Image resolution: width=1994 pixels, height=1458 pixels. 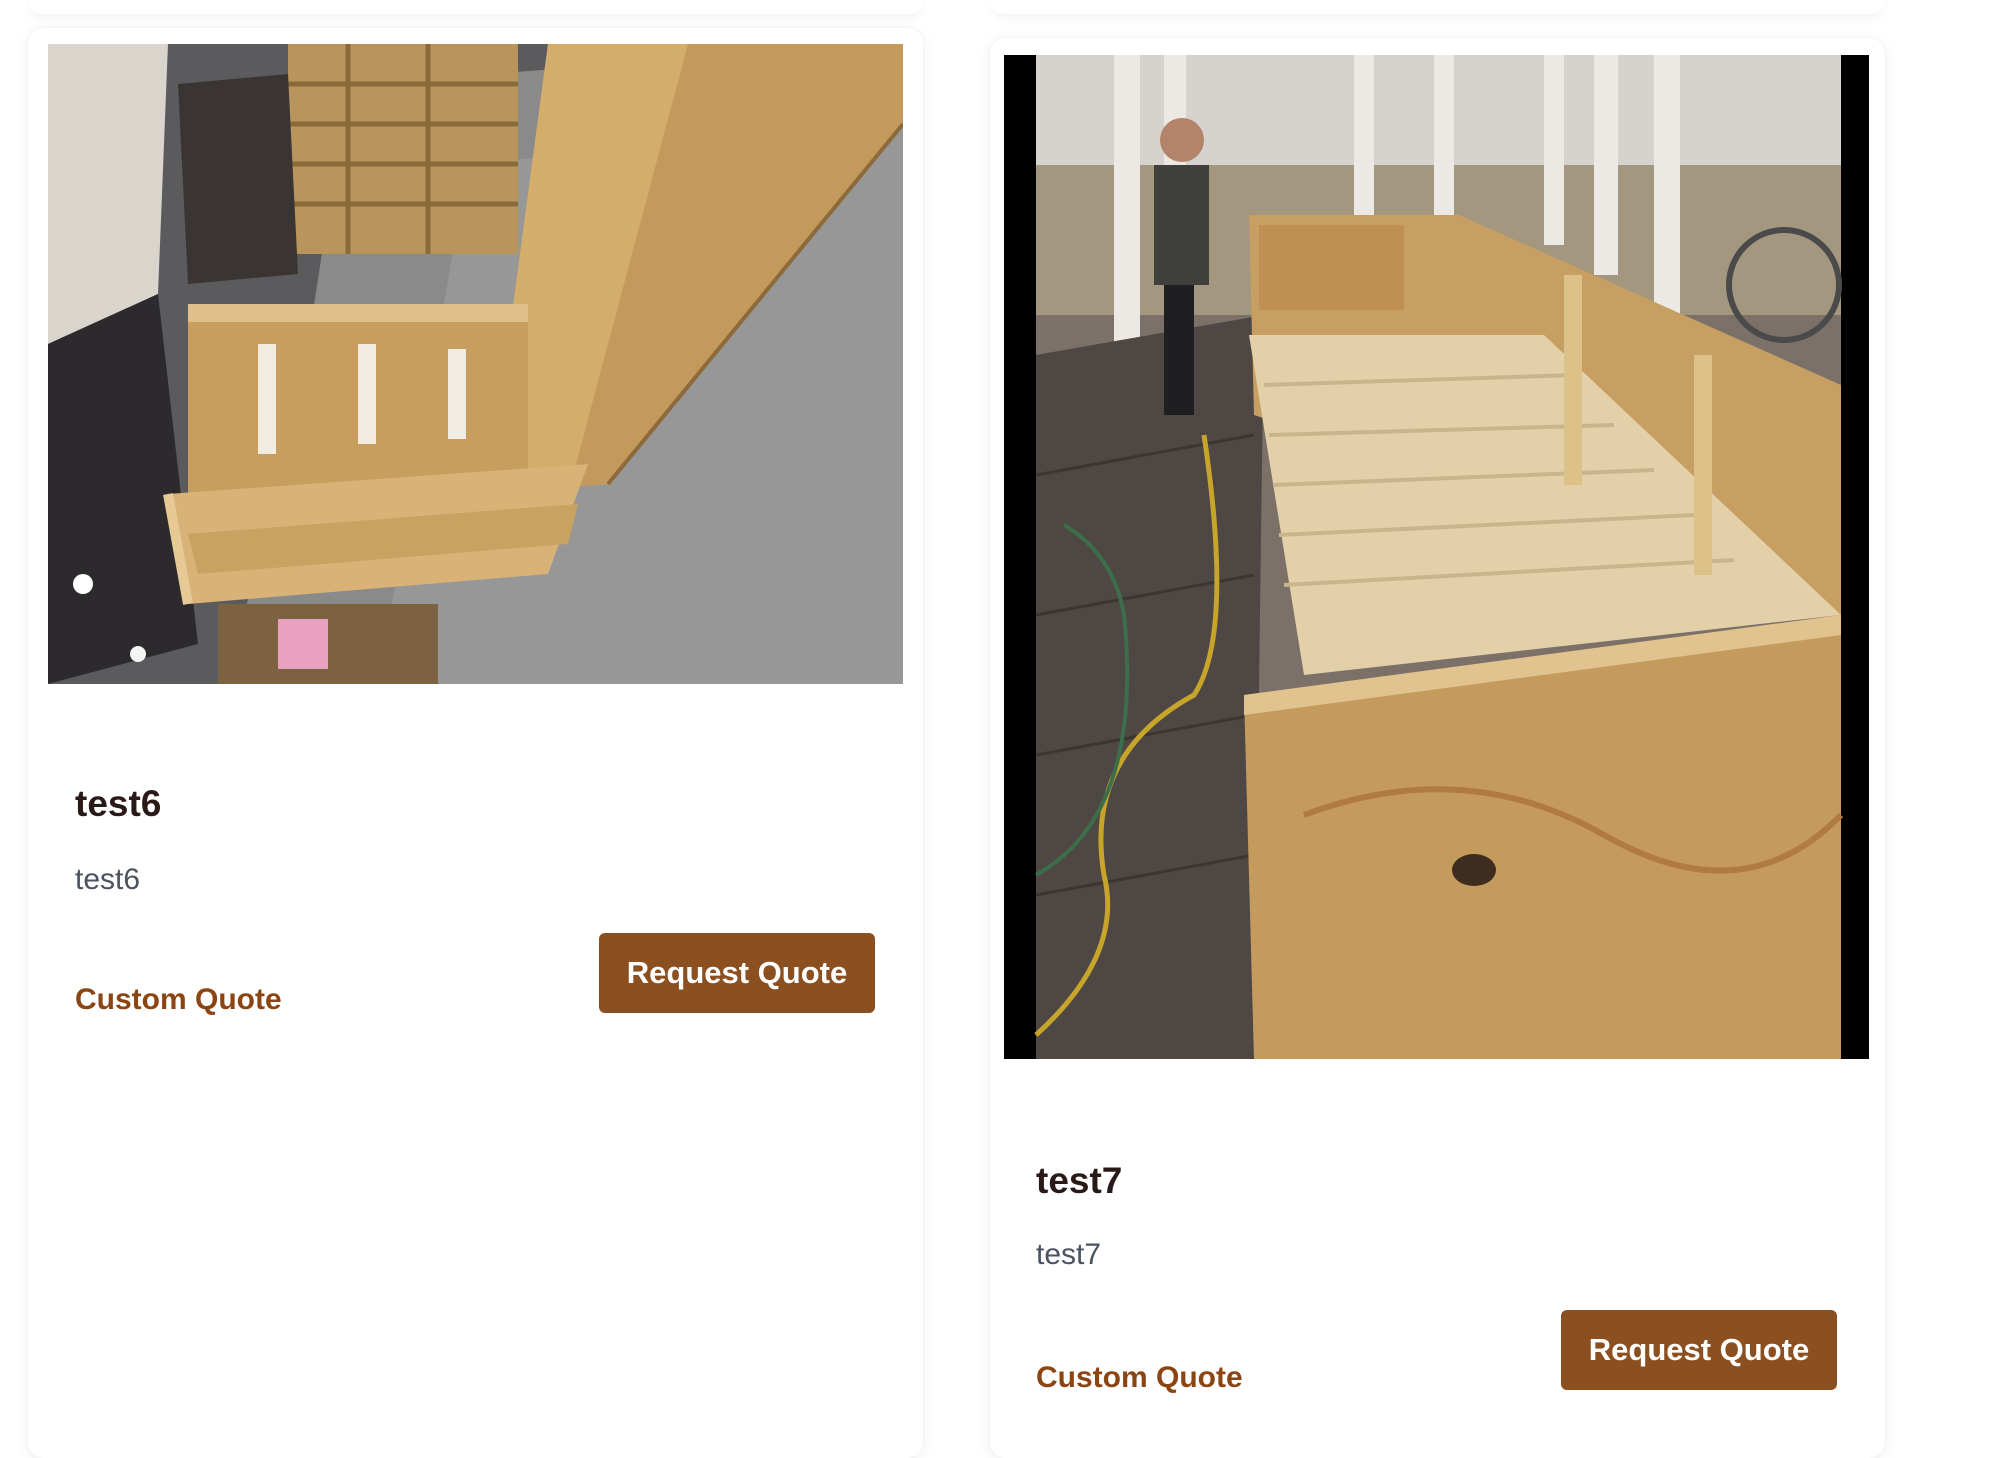 I want to click on previous-card-bottom-left, so click(x=475, y=7).